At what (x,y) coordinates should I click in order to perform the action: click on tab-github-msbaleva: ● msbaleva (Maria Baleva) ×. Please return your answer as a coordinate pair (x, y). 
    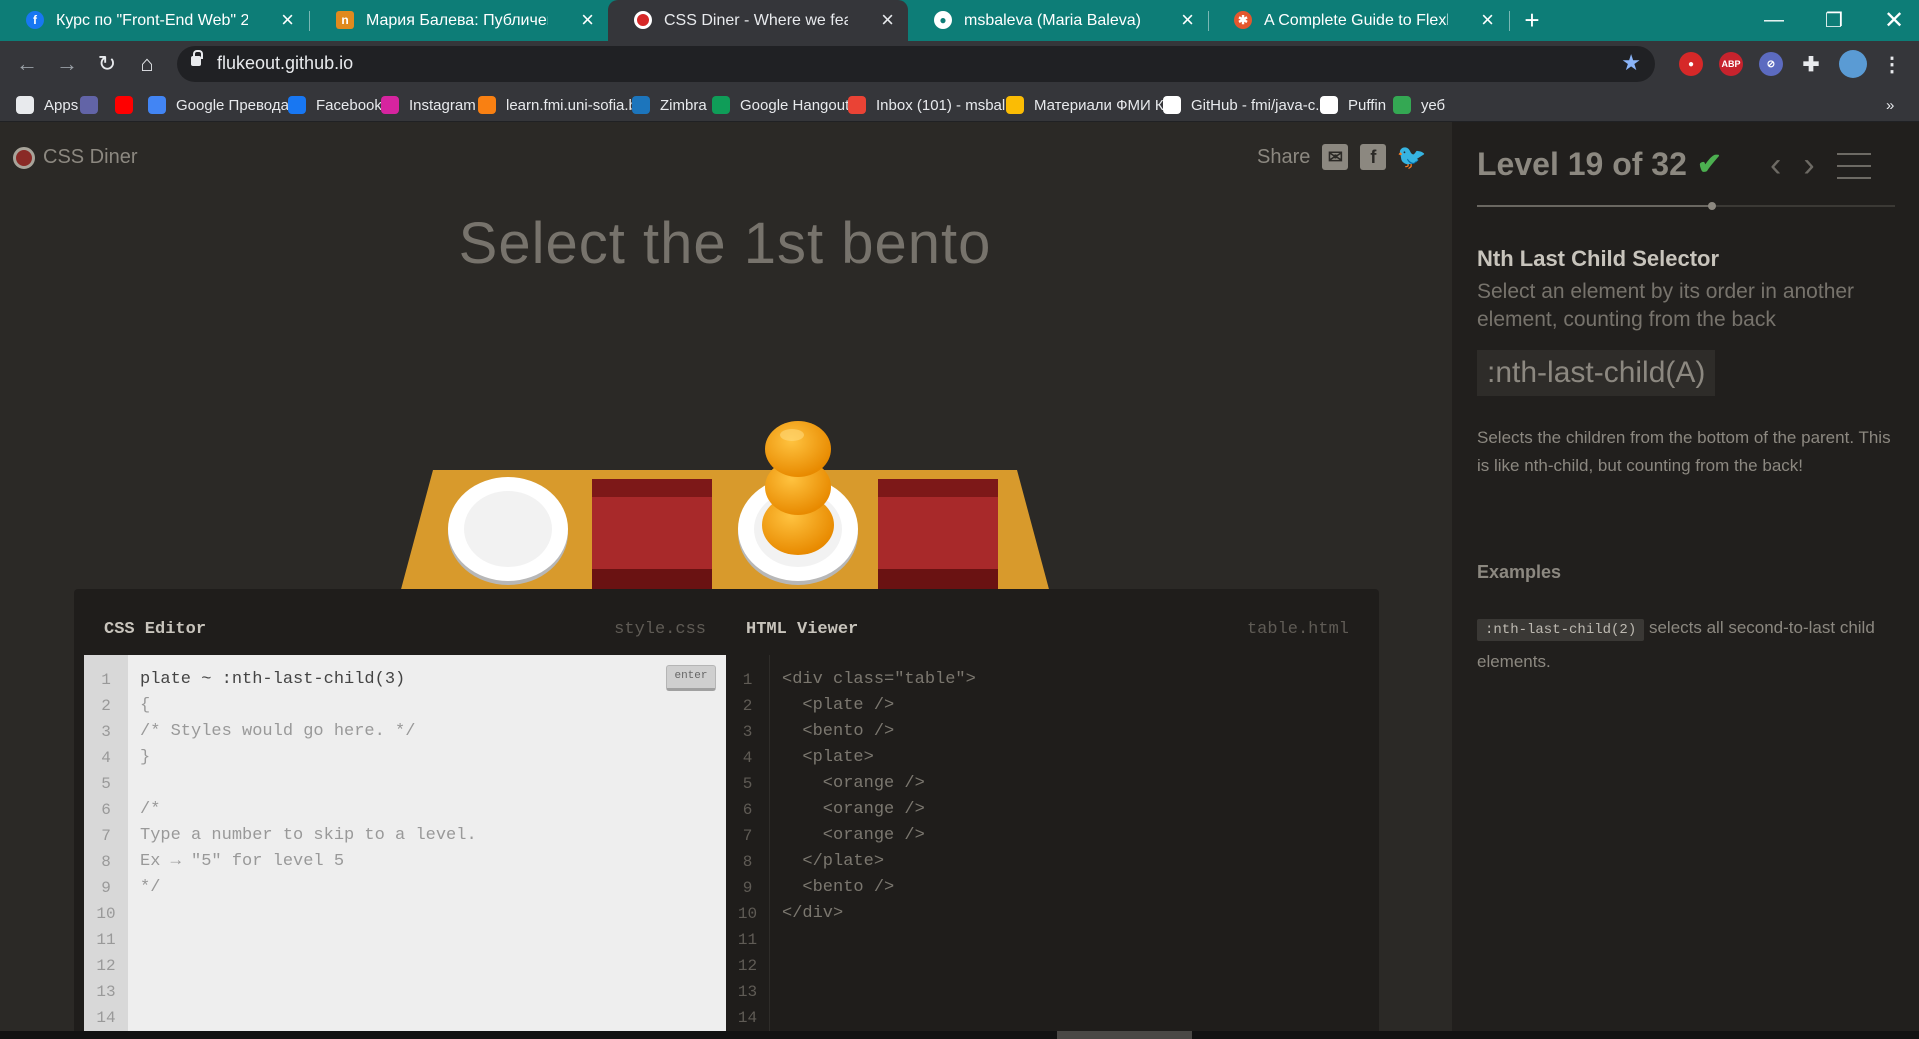
    Looking at the image, I should click on (1058, 20).